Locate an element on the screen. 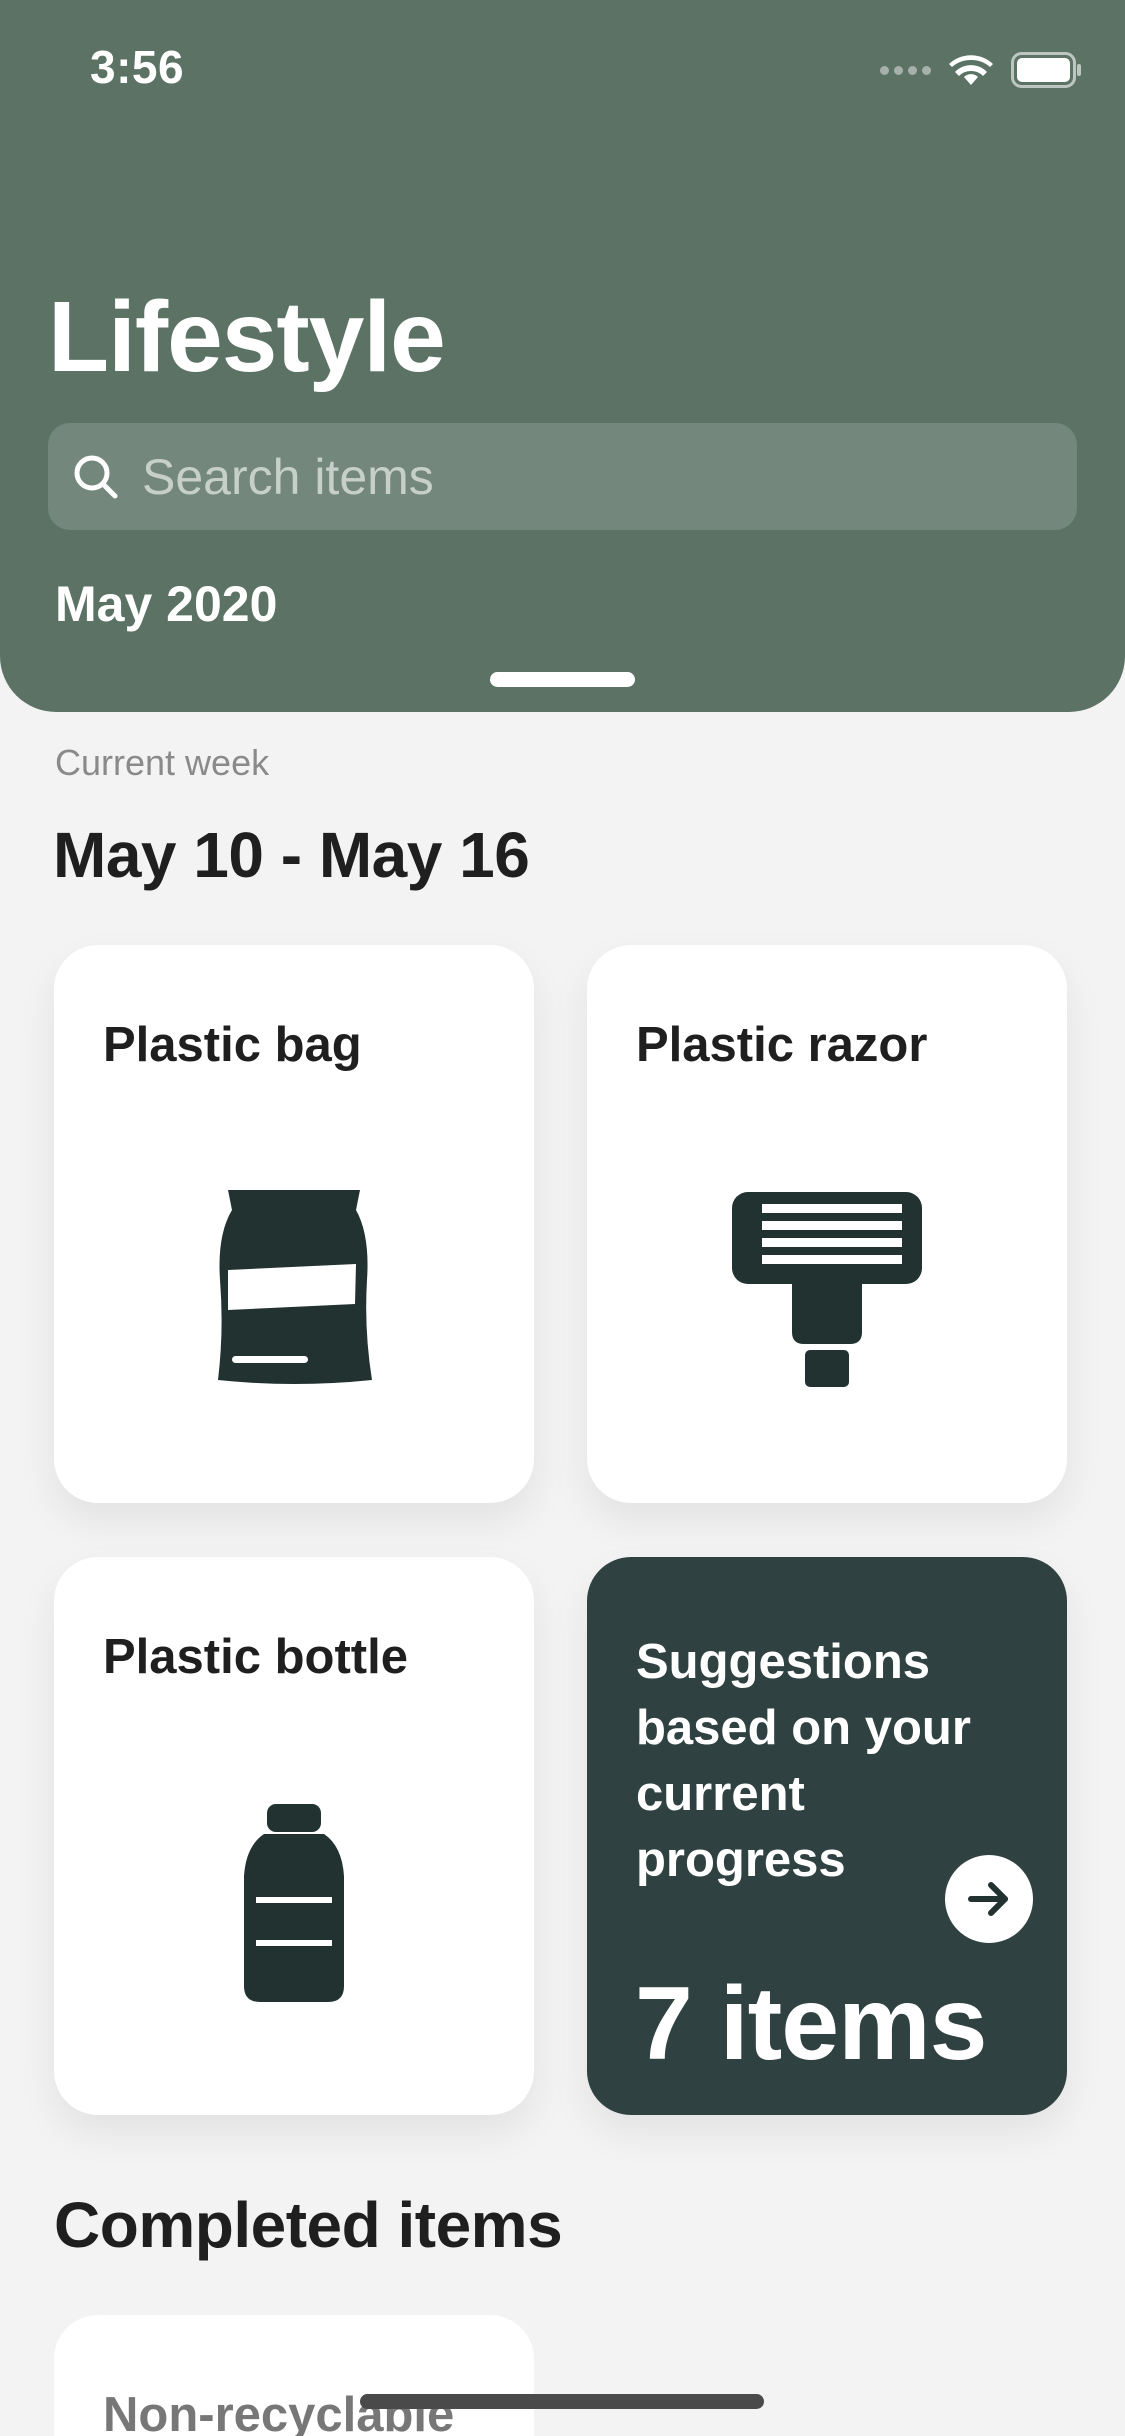 The width and height of the screenshot is (1125, 2436). item-card-plastic-razor: Plastic razor is located at coordinates (827, 1224).